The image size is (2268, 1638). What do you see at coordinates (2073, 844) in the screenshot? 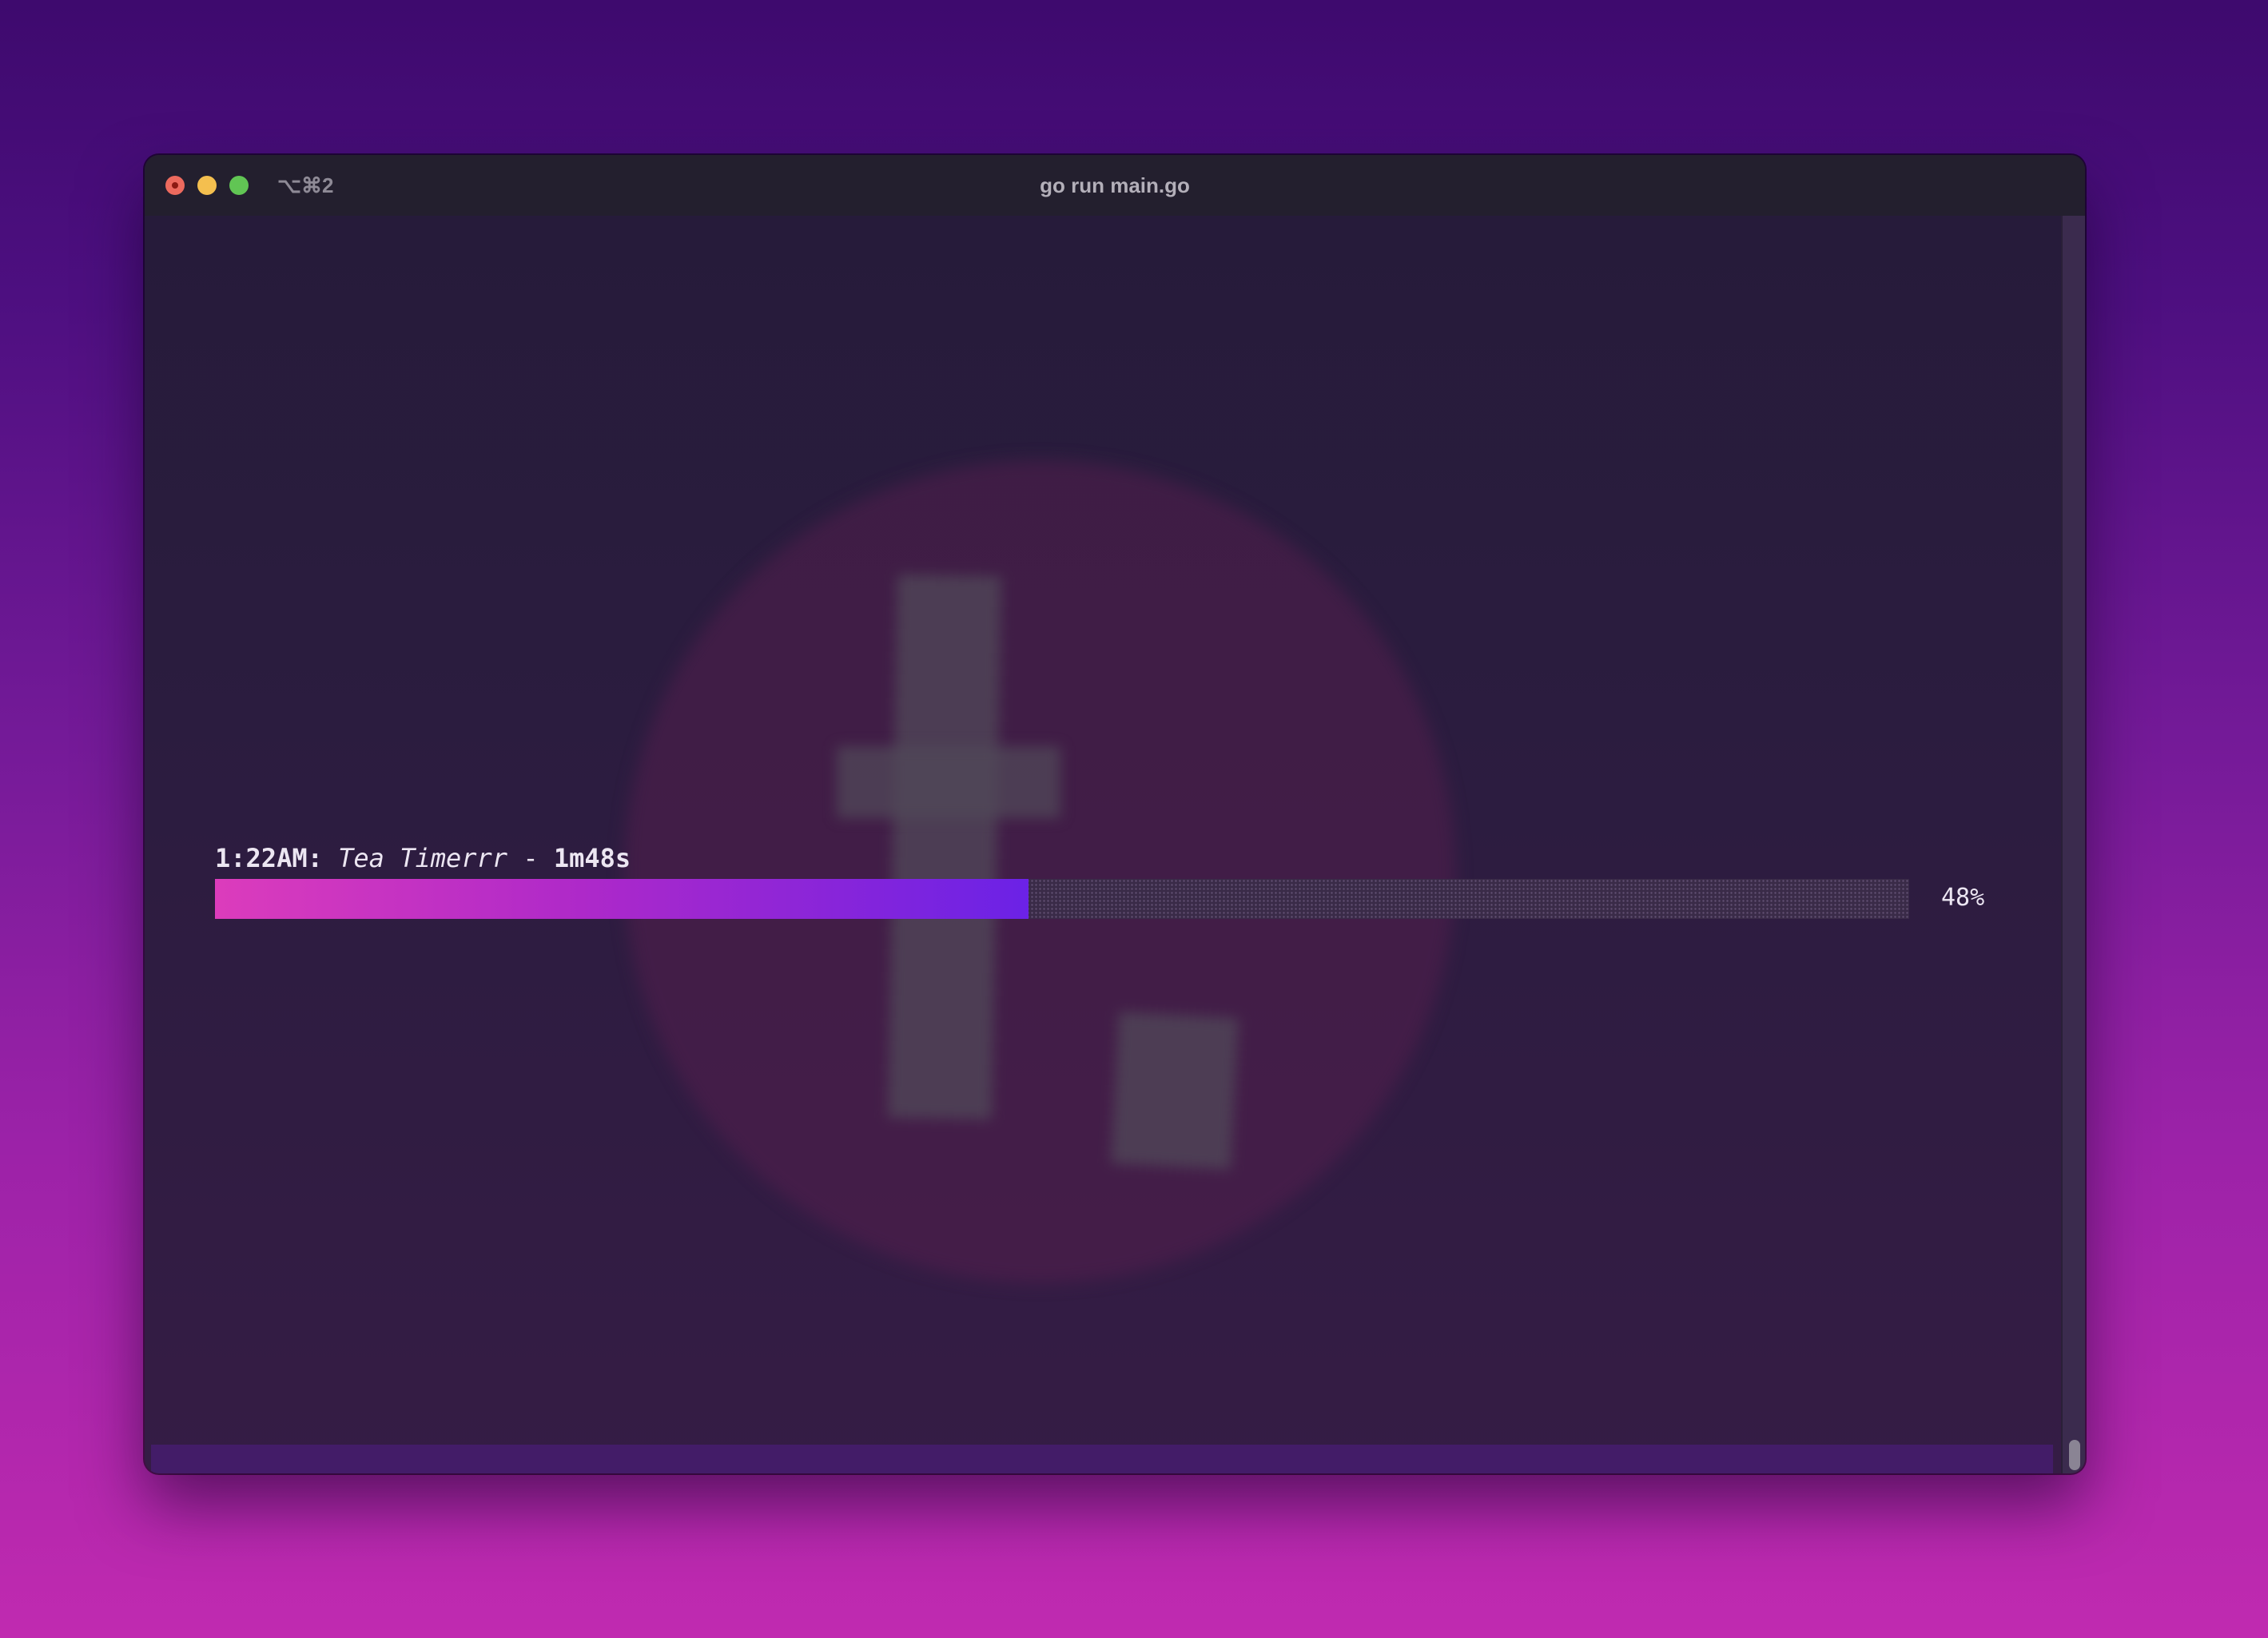
I see `scrollbar` at bounding box center [2073, 844].